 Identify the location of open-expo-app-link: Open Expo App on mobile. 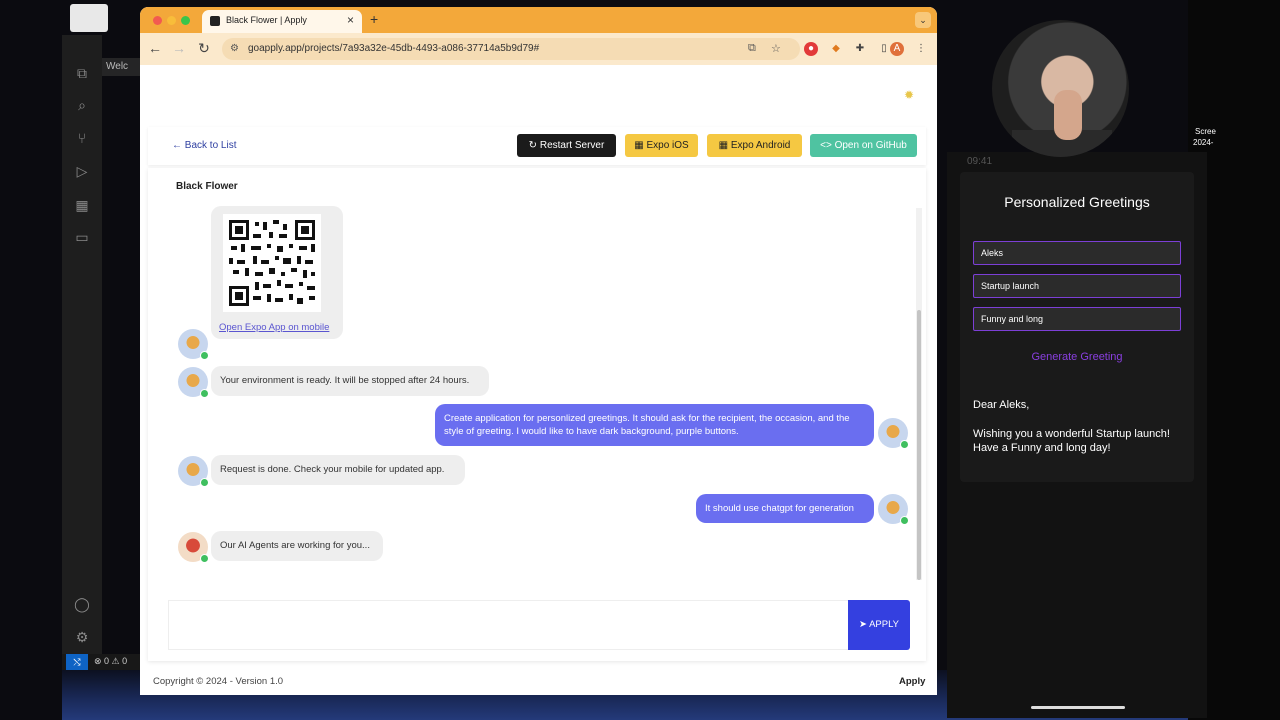
(274, 327).